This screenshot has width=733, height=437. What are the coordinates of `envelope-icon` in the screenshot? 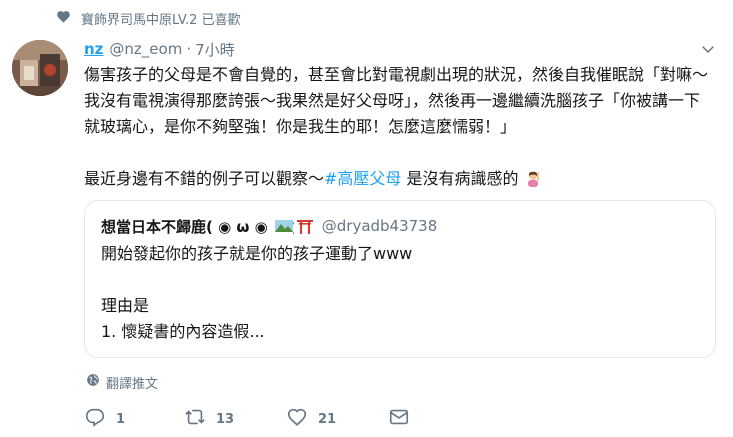 It's located at (399, 419).